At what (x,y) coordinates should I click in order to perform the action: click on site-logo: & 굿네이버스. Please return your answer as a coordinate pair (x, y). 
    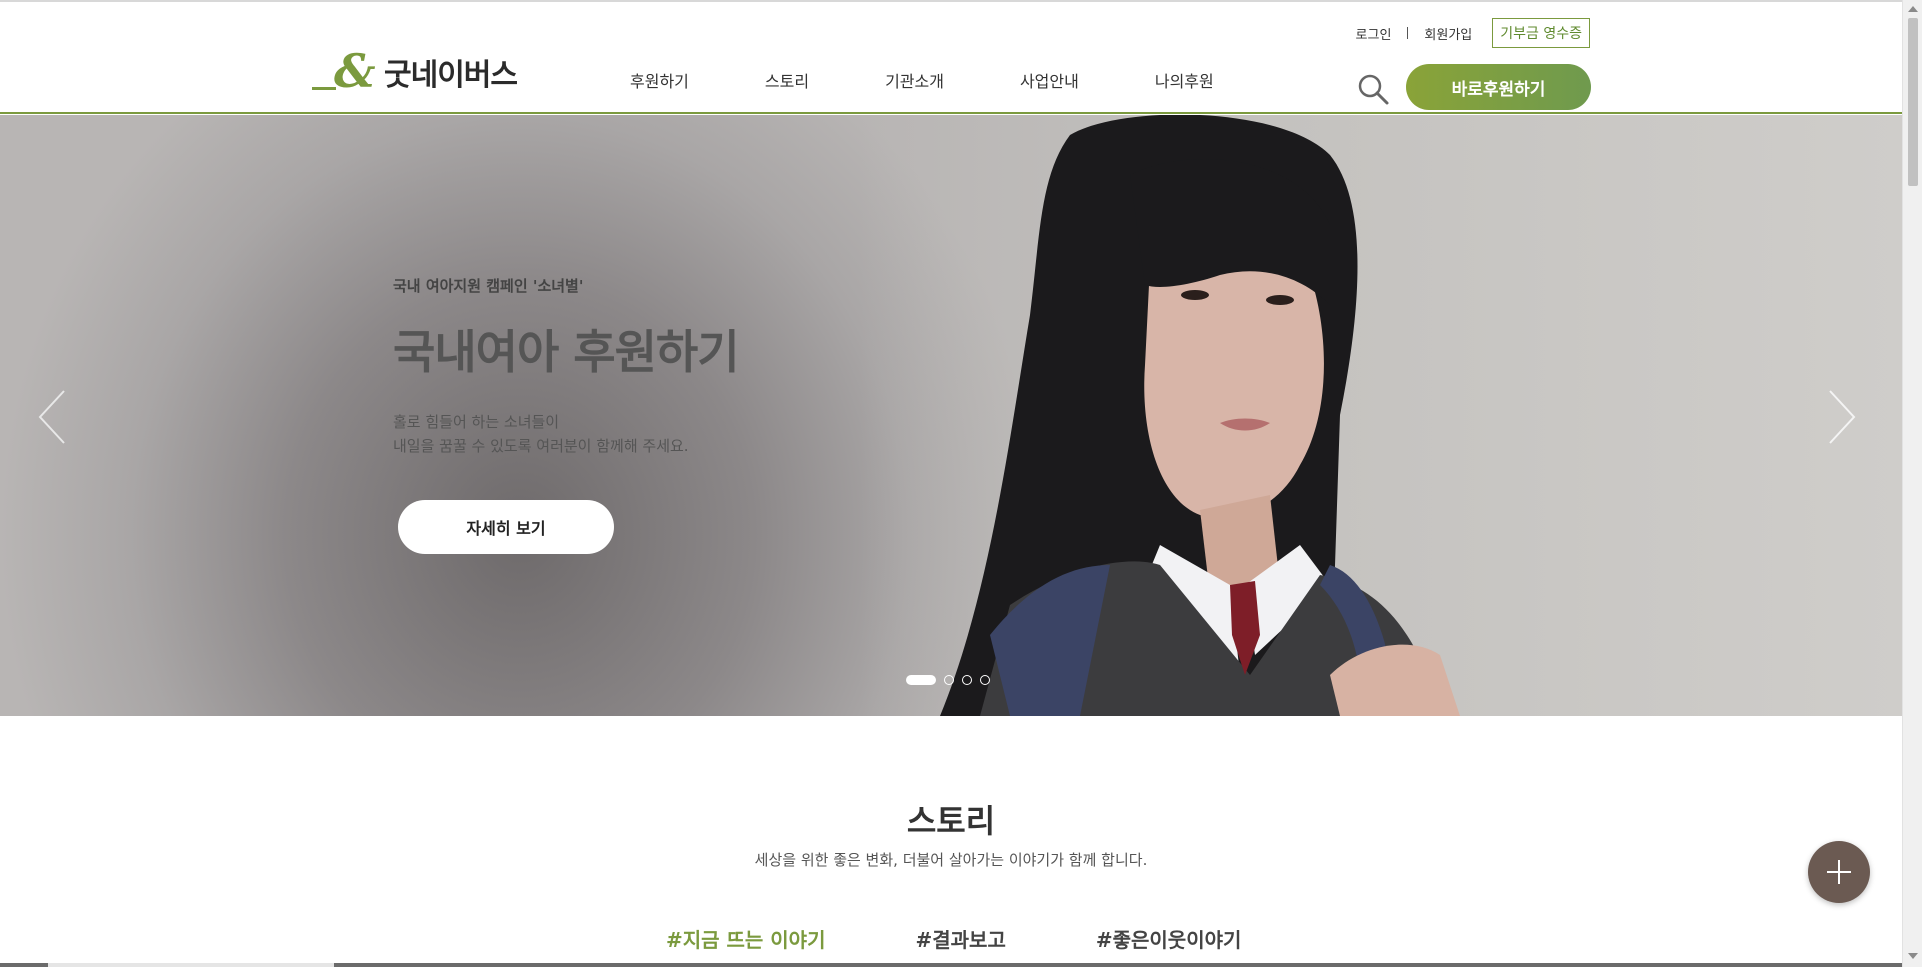
    Looking at the image, I should click on (415, 71).